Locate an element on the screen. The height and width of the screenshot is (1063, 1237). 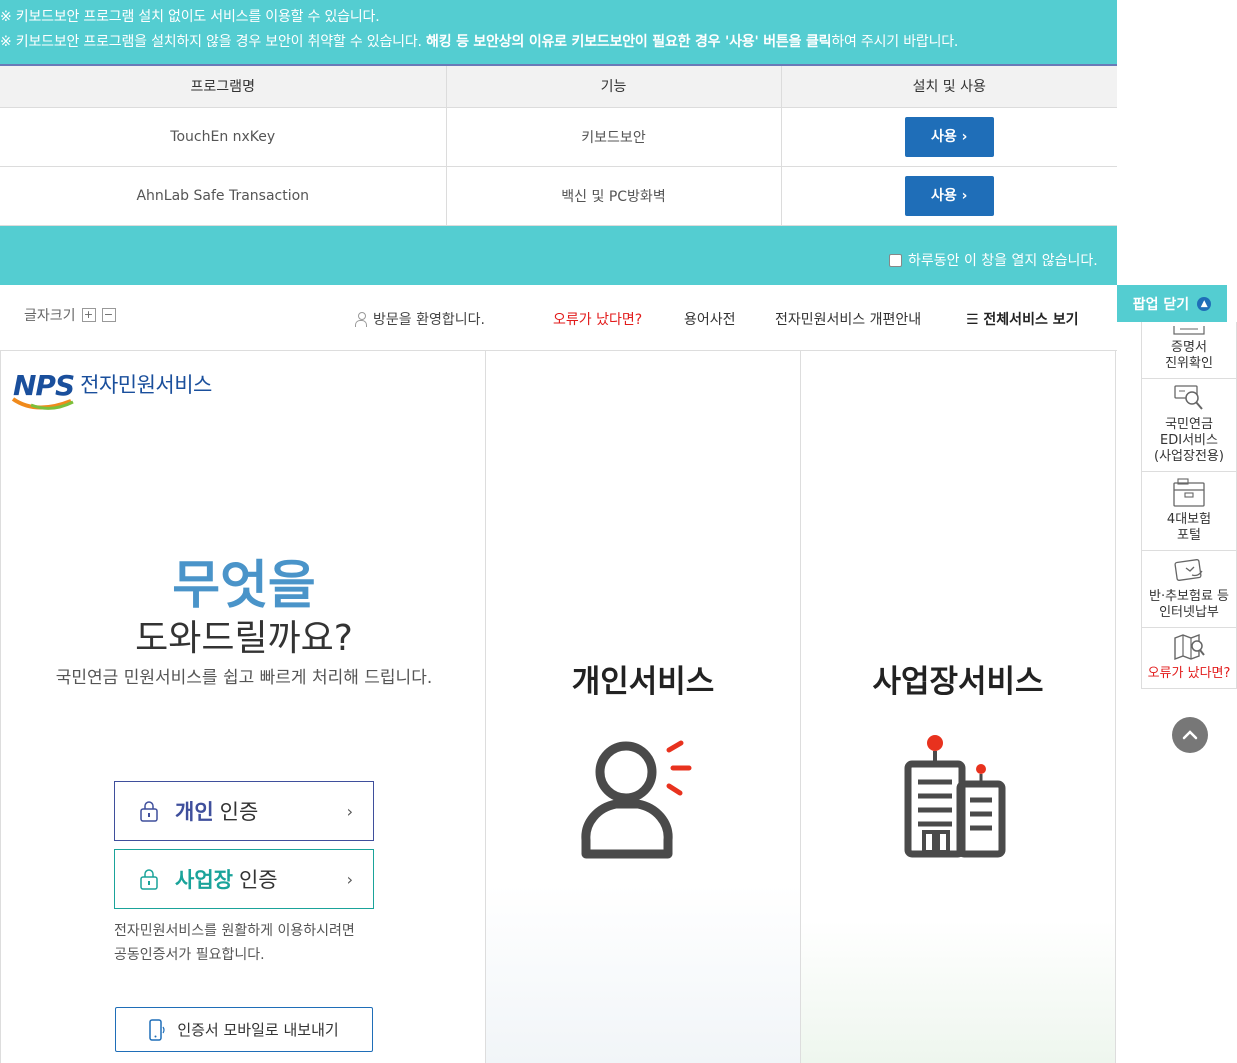
personal-auth-plain: 인증 is located at coordinates (239, 812).